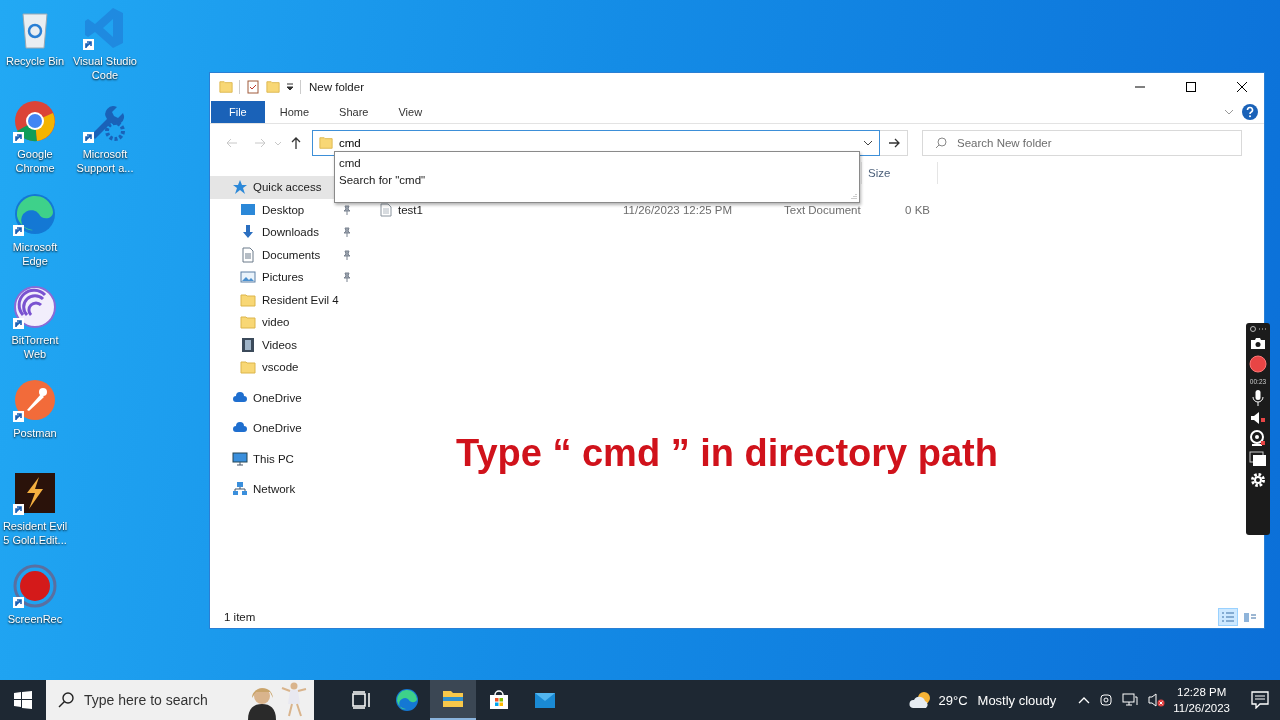 The width and height of the screenshot is (1280, 720). Describe the element at coordinates (285, 458) in the screenshot. I see `nav-item: This PC` at that location.